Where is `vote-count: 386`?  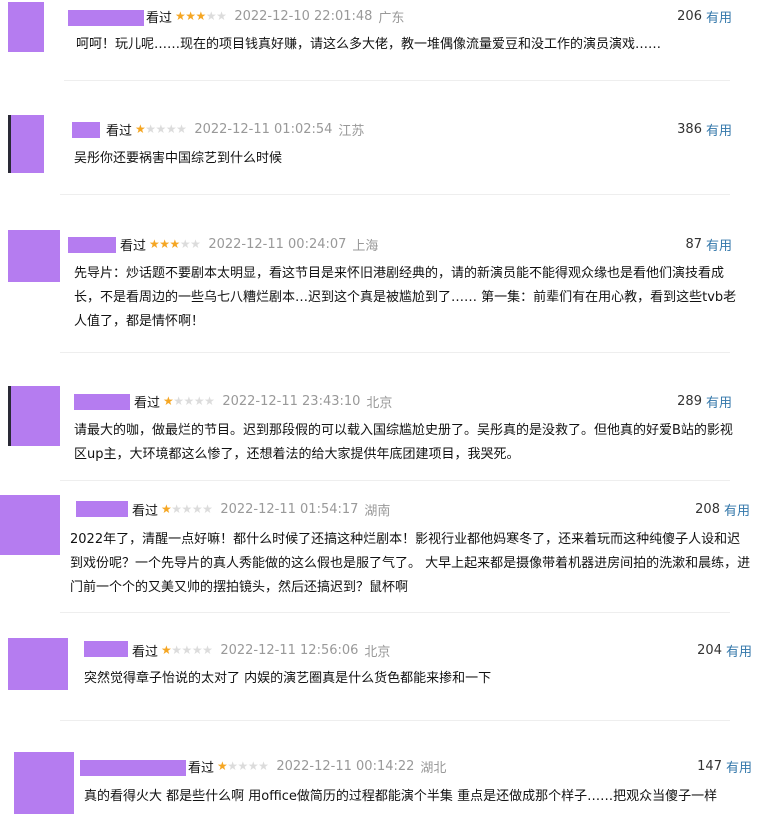
vote-count: 386 is located at coordinates (689, 129).